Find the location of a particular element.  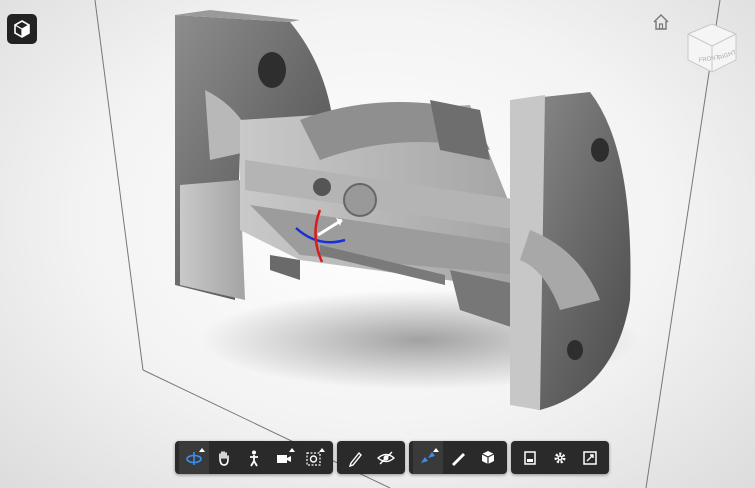

toolbar is located at coordinates (392, 457).